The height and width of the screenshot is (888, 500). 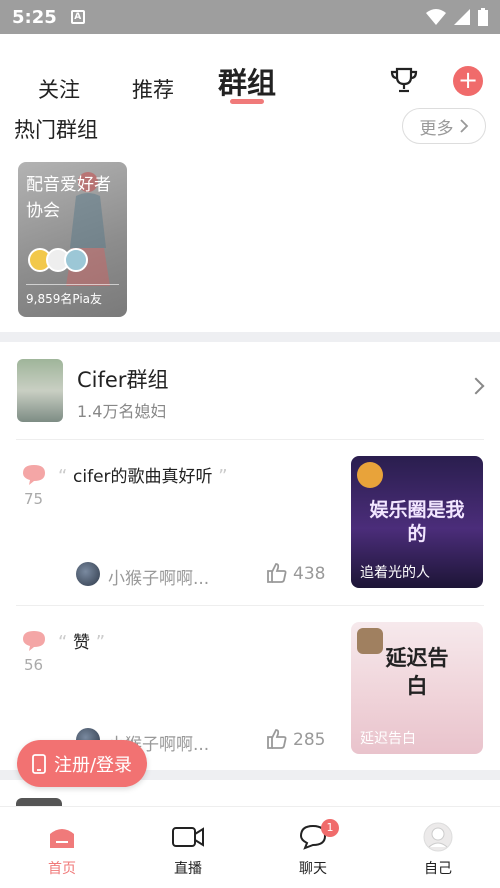 I want to click on post-text-wrap: “ cifer的歌曲真好听 ”, so click(x=143, y=476).